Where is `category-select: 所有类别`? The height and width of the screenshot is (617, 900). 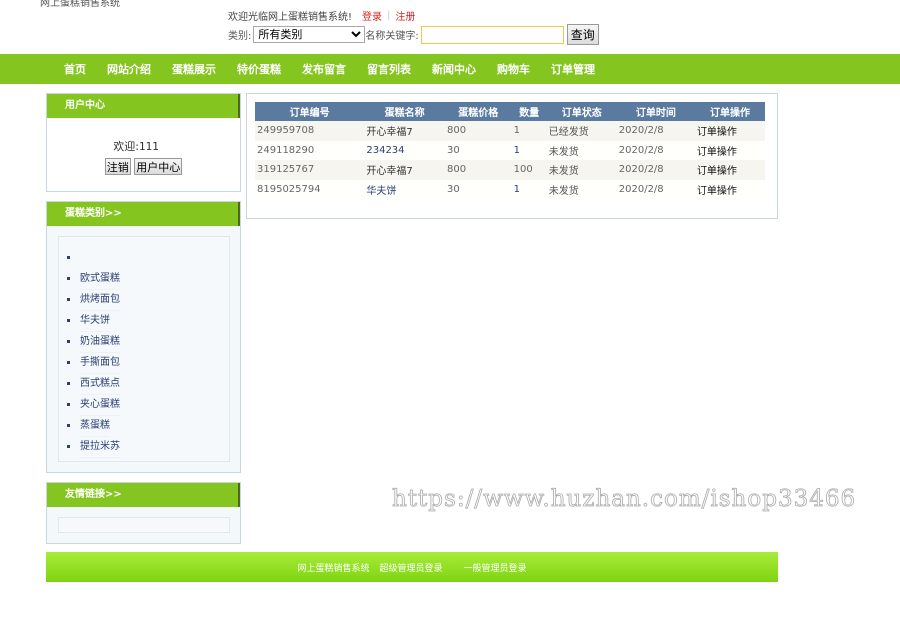
category-select: 所有类别 is located at coordinates (309, 34).